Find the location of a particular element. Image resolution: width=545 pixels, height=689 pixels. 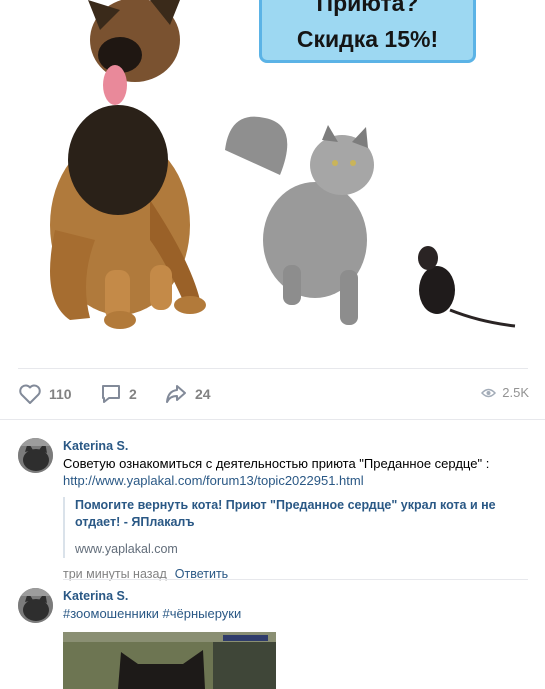

post-actions: 110 2 24 2.5K is located at coordinates (272, 394).